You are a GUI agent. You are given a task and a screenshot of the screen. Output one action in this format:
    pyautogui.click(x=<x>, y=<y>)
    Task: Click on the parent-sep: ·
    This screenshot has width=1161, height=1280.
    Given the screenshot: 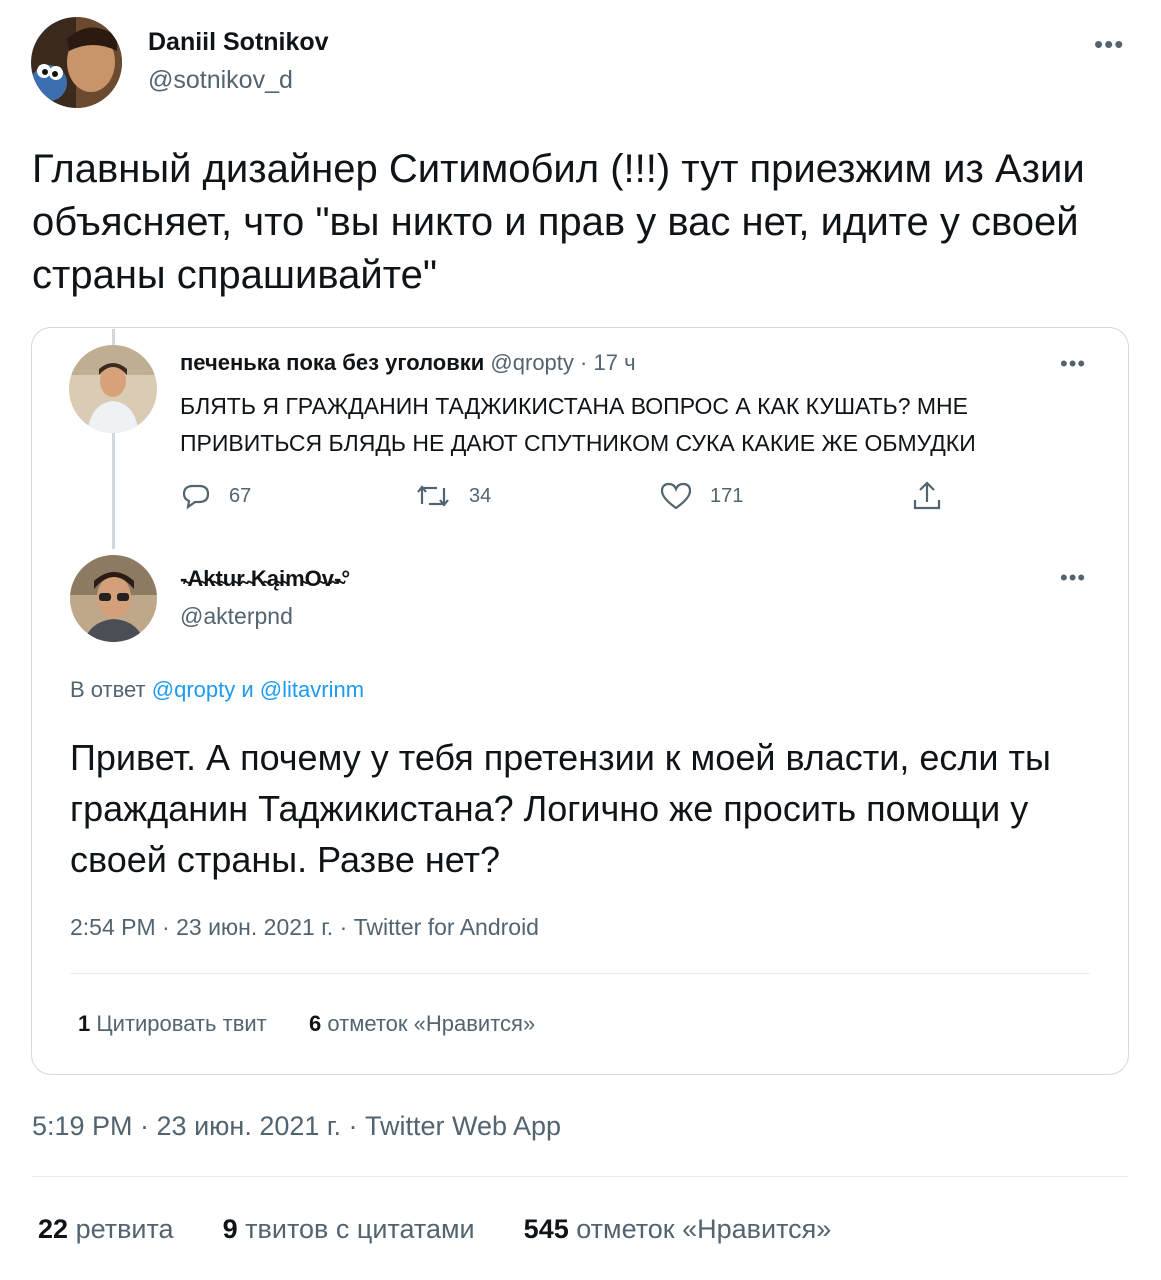 What is the action you would take?
    pyautogui.click(x=584, y=362)
    